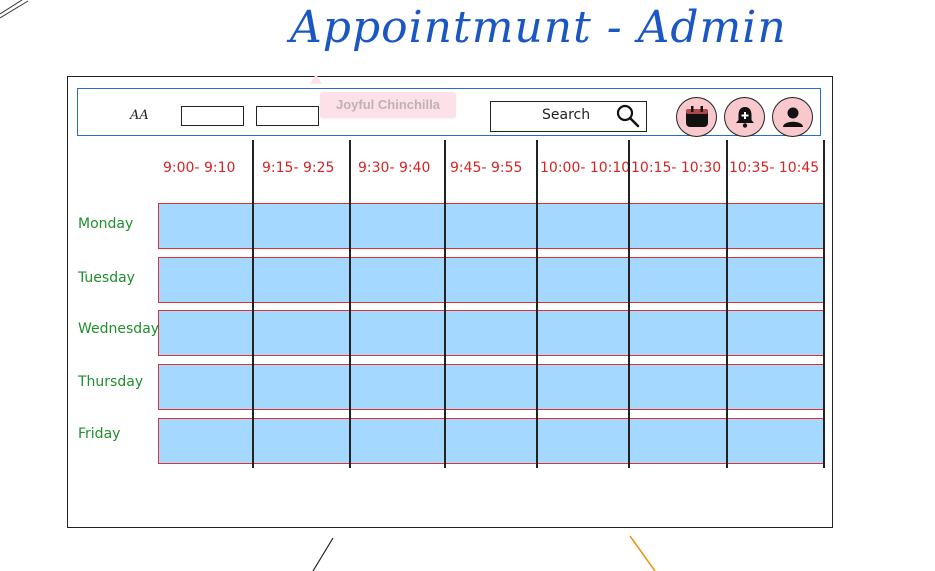 This screenshot has width=935, height=571. What do you see at coordinates (486, 168) in the screenshot?
I see `time-slot-header: 9:45- 9:55` at bounding box center [486, 168].